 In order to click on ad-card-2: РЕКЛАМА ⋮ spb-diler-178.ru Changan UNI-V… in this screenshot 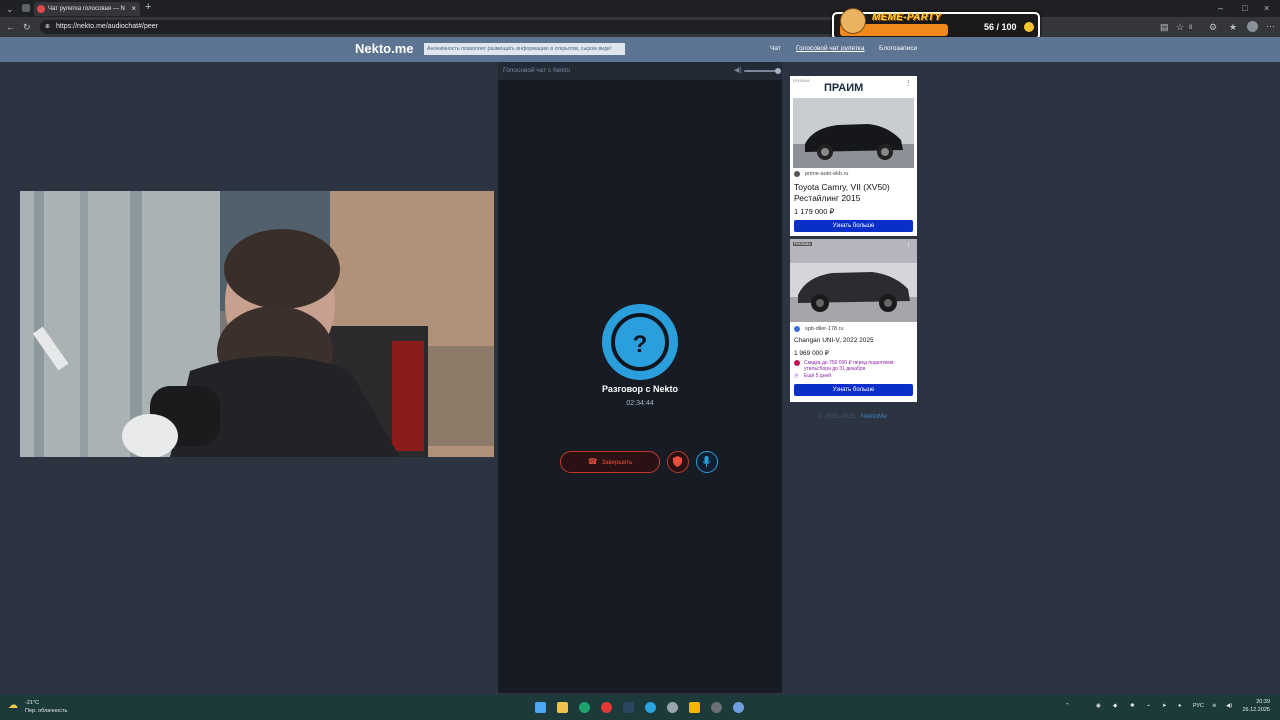, I will do `click(853, 320)`.